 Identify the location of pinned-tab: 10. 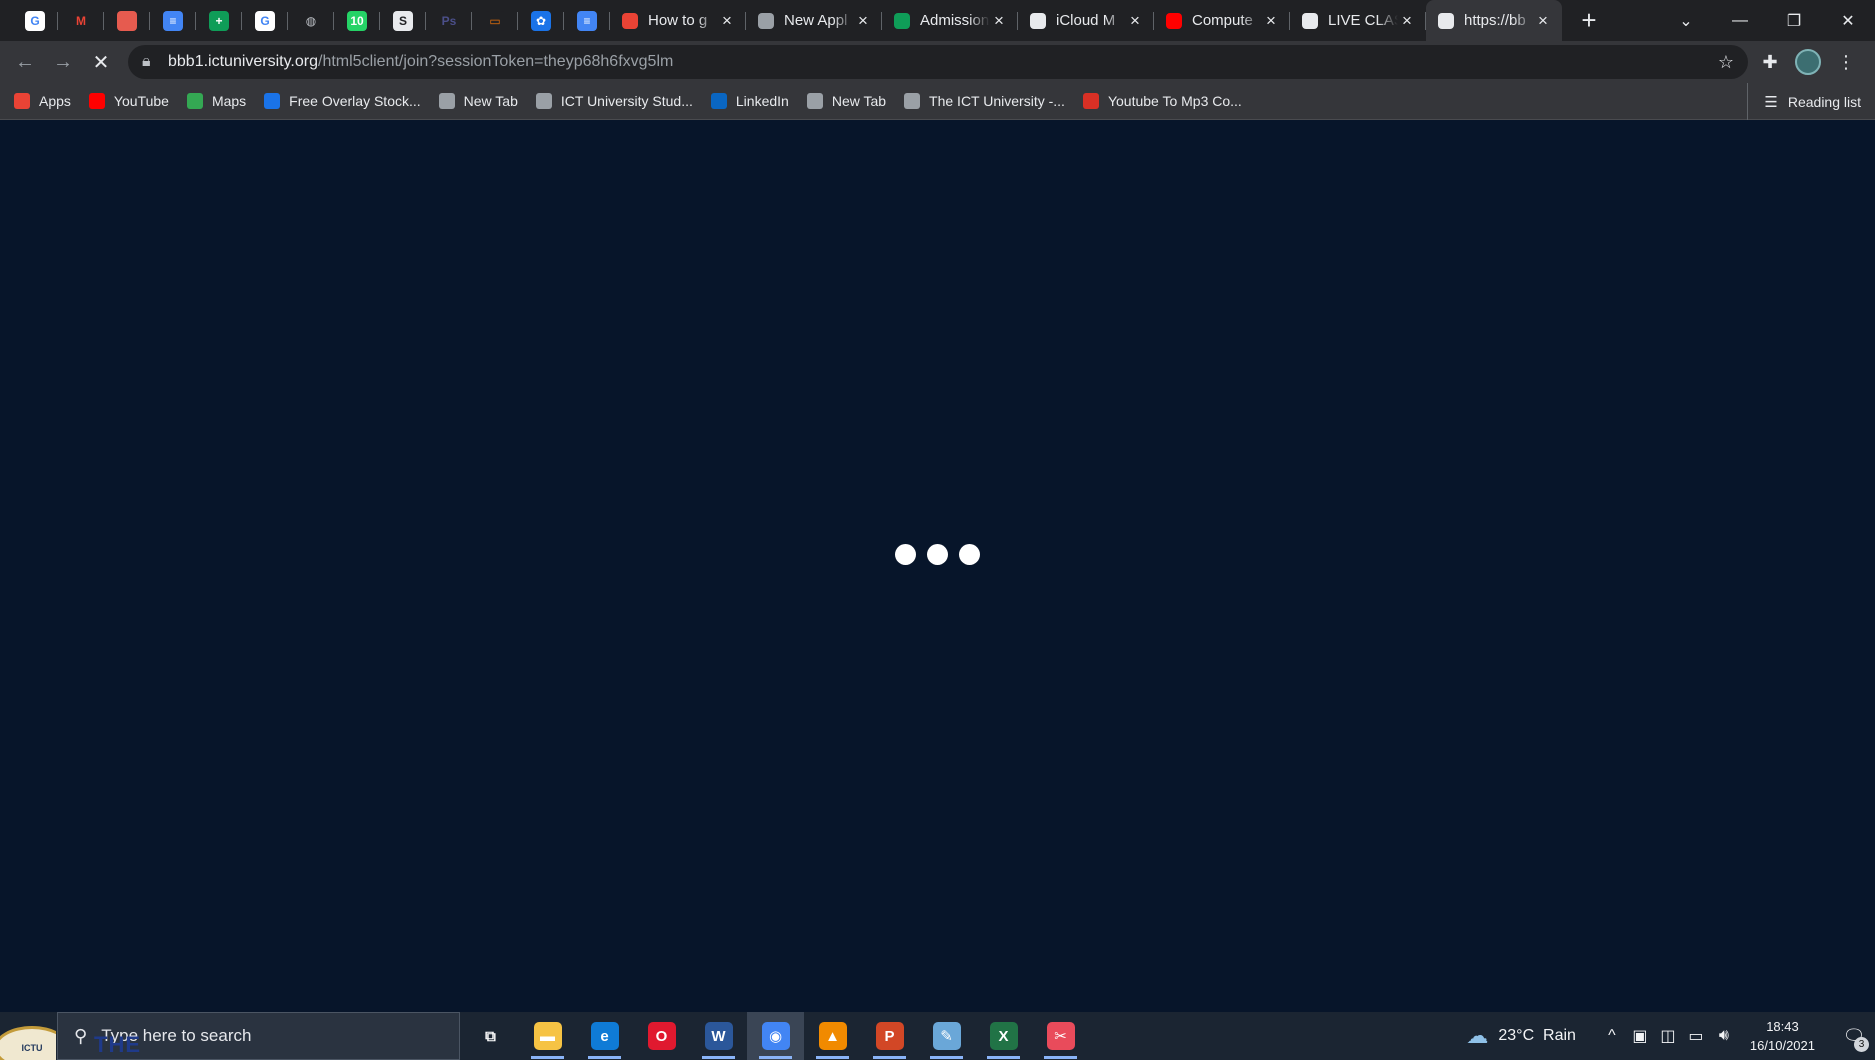
(357, 20).